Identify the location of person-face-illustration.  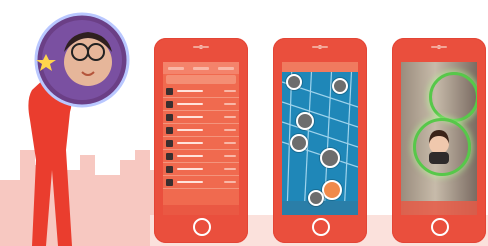
(439, 147).